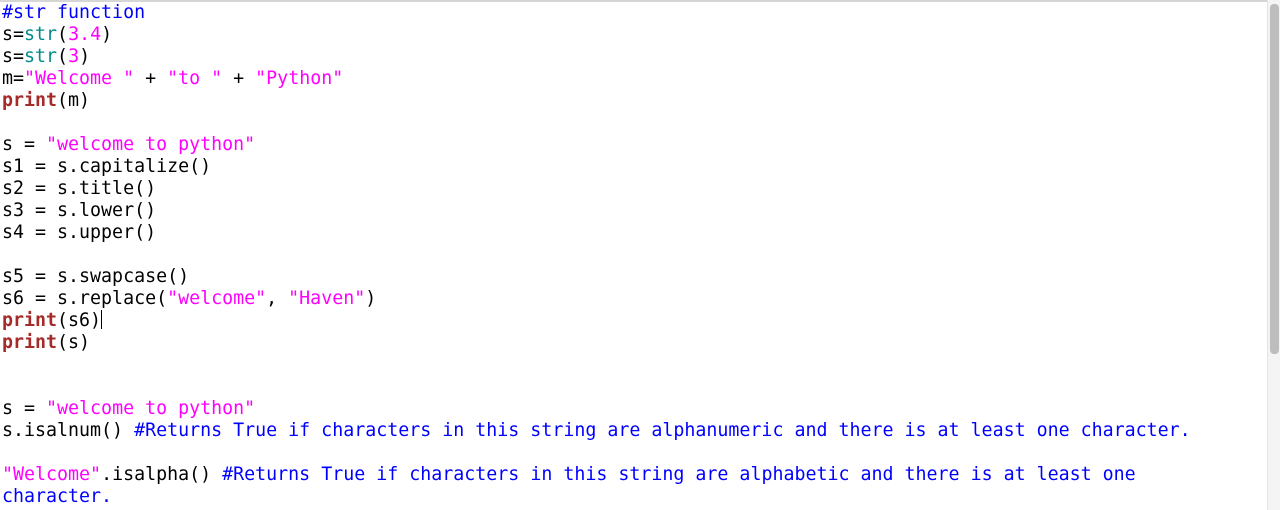 This screenshot has height=510, width=1280. Describe the element at coordinates (13, 78) in the screenshot. I see `code-token-default: m=` at that location.